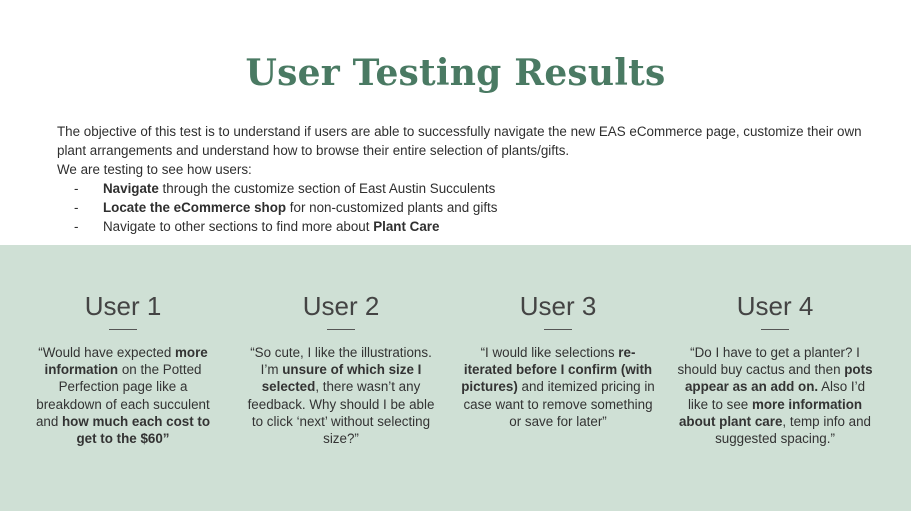  Describe the element at coordinates (136, 430) in the screenshot. I see `quote-emphasis: how much each cost to get to the $60”` at that location.